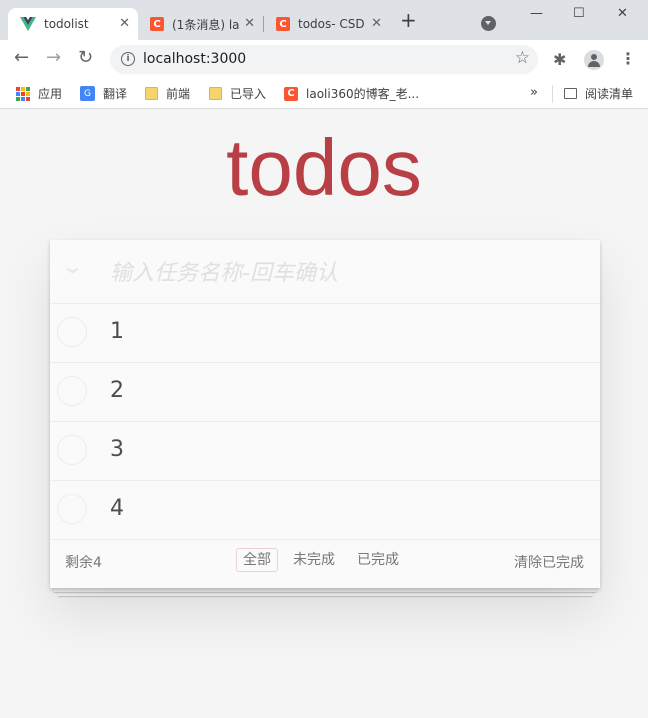 The height and width of the screenshot is (718, 648). What do you see at coordinates (331, 24) in the screenshot?
I see `tab-title: todos- CSD` at bounding box center [331, 24].